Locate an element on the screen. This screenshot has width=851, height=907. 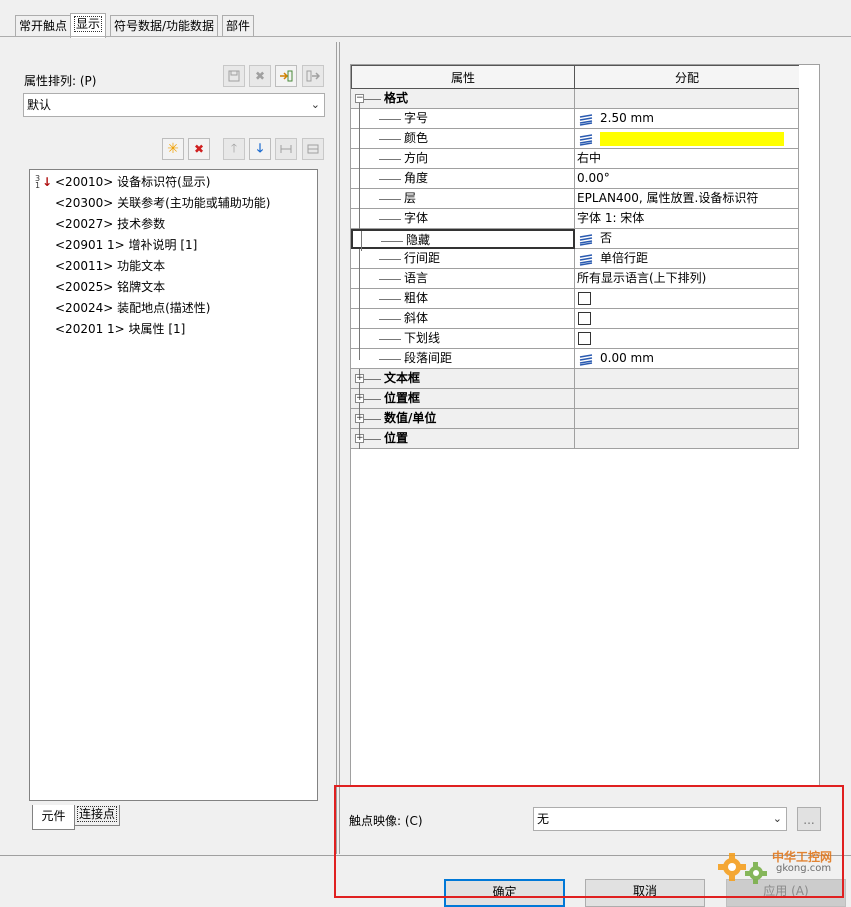
move-up-button: 🡑 is located at coordinates (234, 149).